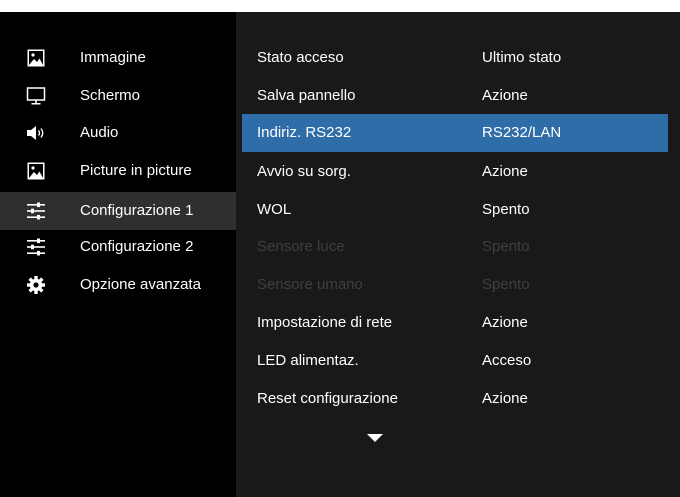  Describe the element at coordinates (325, 322) in the screenshot. I see `setting-name: Impostazione di rete` at that location.